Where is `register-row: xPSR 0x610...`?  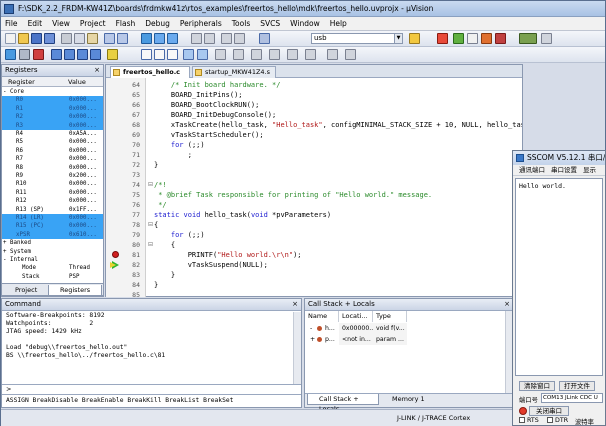 register-row: xPSR 0x610... is located at coordinates (52, 235).